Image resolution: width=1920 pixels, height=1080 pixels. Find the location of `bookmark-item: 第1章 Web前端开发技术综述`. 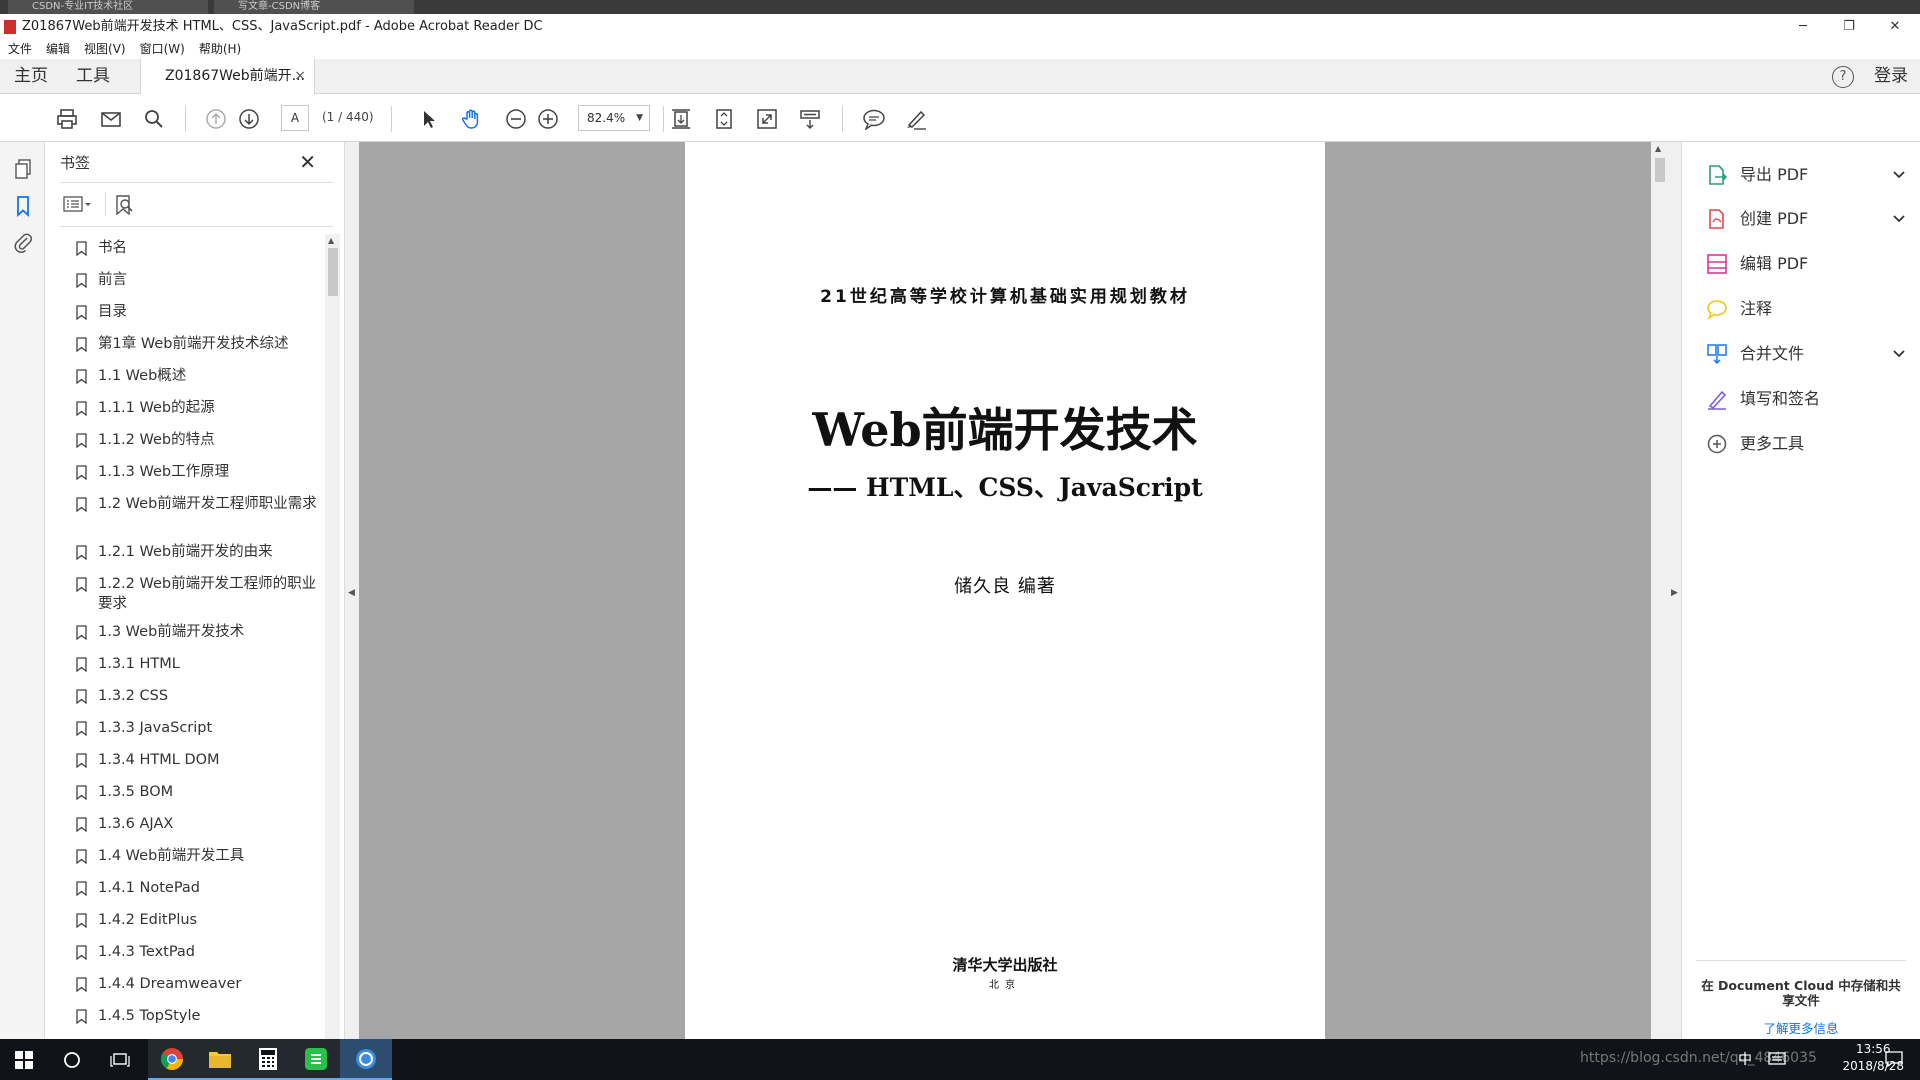

bookmark-item: 第1章 Web前端开发技术综述 is located at coordinates (190, 344).